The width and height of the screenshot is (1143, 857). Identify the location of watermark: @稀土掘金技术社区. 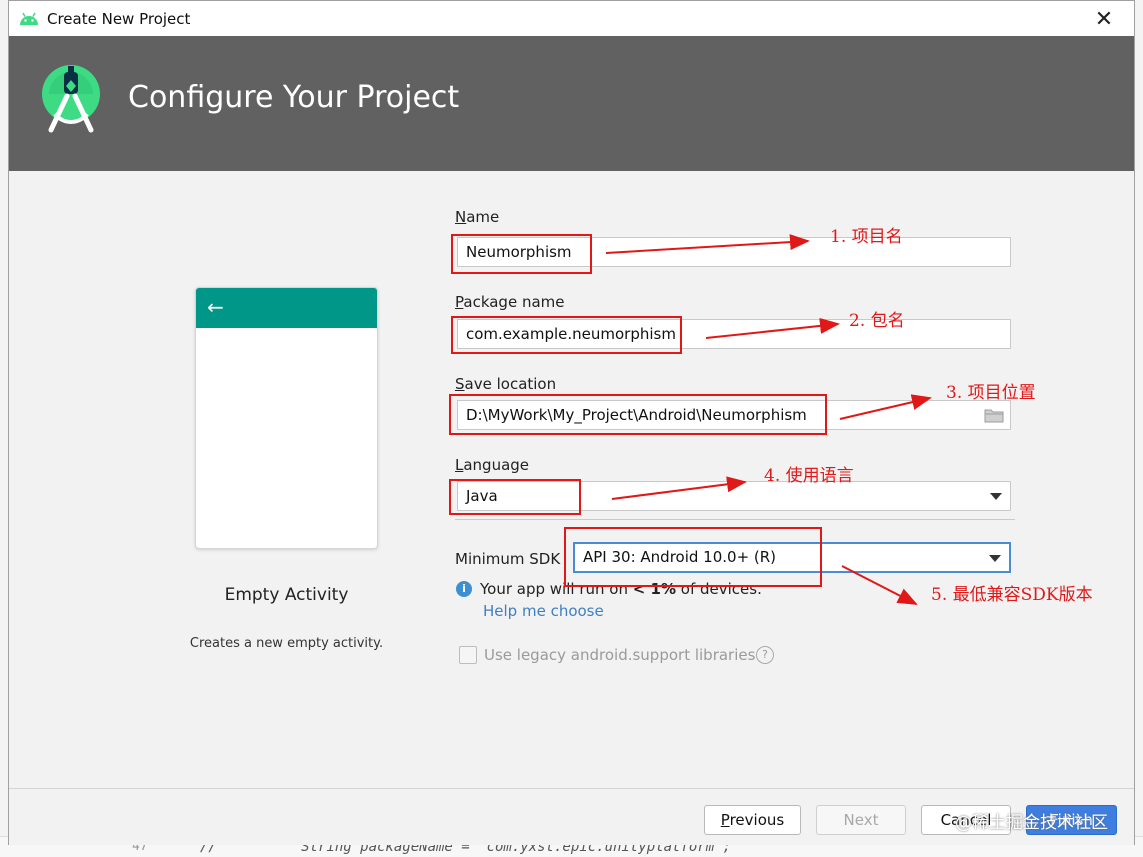
(1031, 823).